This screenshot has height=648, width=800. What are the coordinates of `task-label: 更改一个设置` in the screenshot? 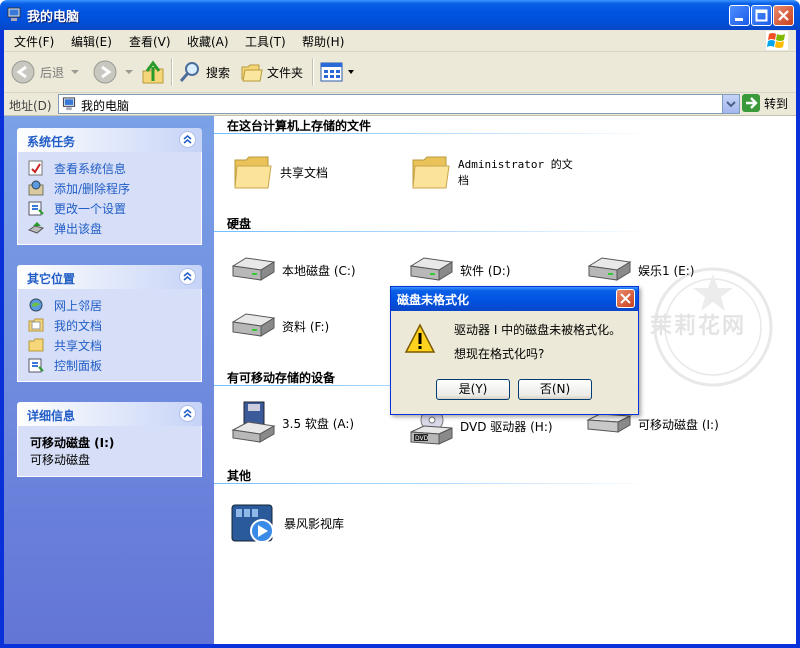 It's located at (90, 209).